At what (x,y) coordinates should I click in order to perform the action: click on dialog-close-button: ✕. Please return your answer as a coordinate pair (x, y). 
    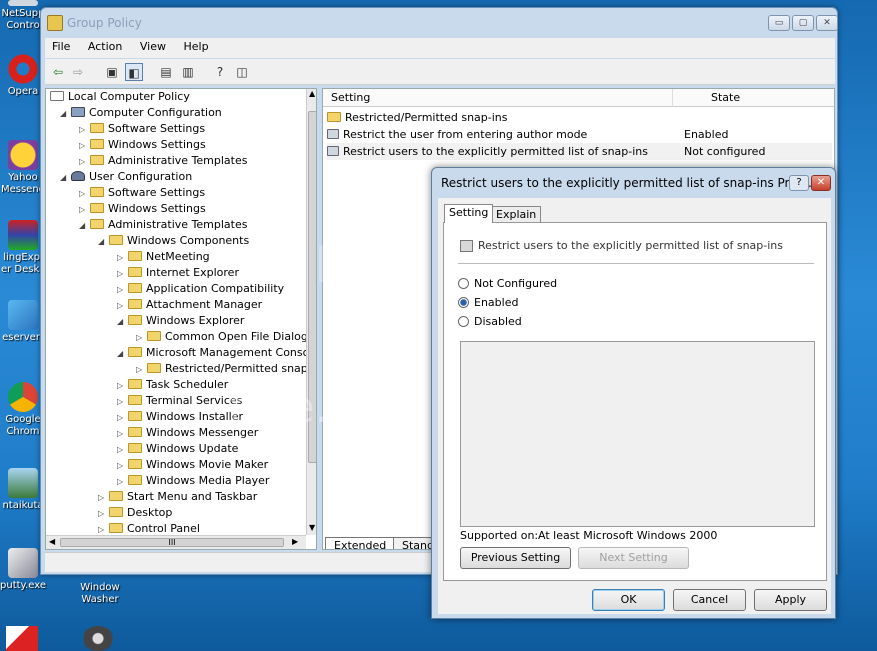
    Looking at the image, I should click on (821, 183).